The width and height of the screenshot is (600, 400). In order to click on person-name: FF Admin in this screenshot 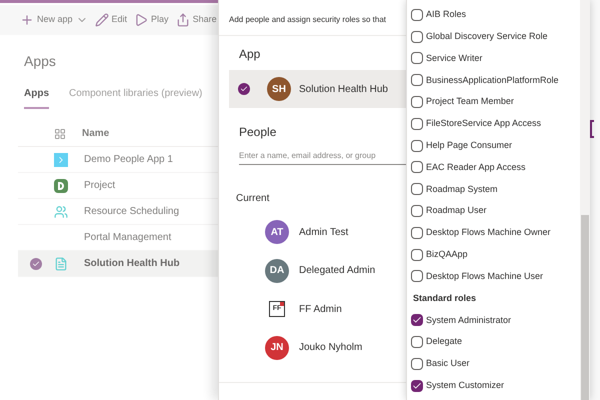, I will do `click(320, 309)`.